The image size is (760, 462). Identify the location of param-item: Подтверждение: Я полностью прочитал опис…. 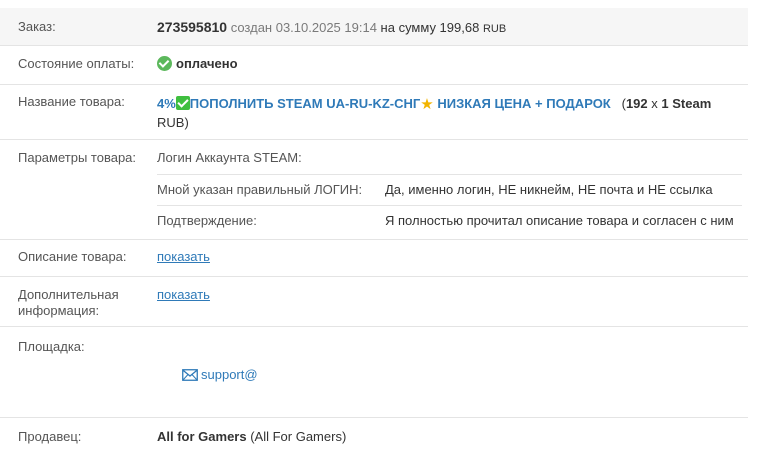
(449, 222).